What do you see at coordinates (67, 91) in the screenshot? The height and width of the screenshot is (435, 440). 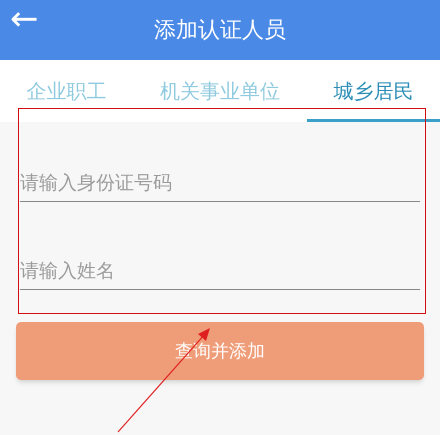 I see `tab: 企业职工` at bounding box center [67, 91].